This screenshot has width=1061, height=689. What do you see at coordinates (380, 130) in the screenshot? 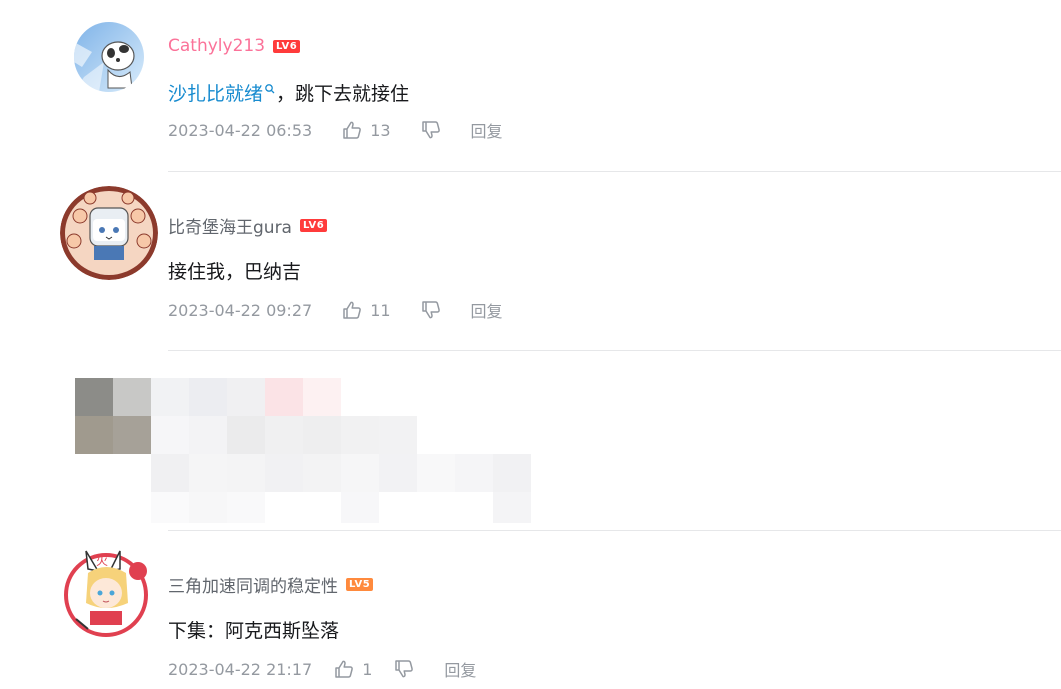
I see `like-count: 13` at bounding box center [380, 130].